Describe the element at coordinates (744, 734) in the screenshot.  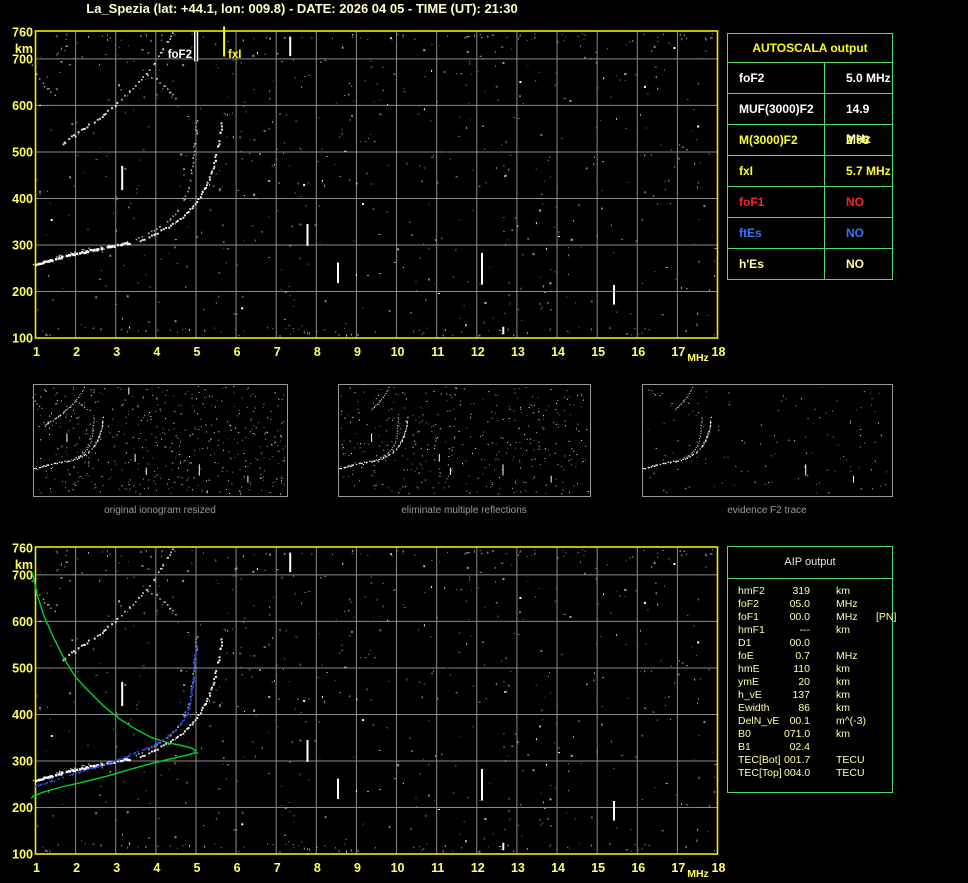
I see `aip-row-label: B0` at that location.